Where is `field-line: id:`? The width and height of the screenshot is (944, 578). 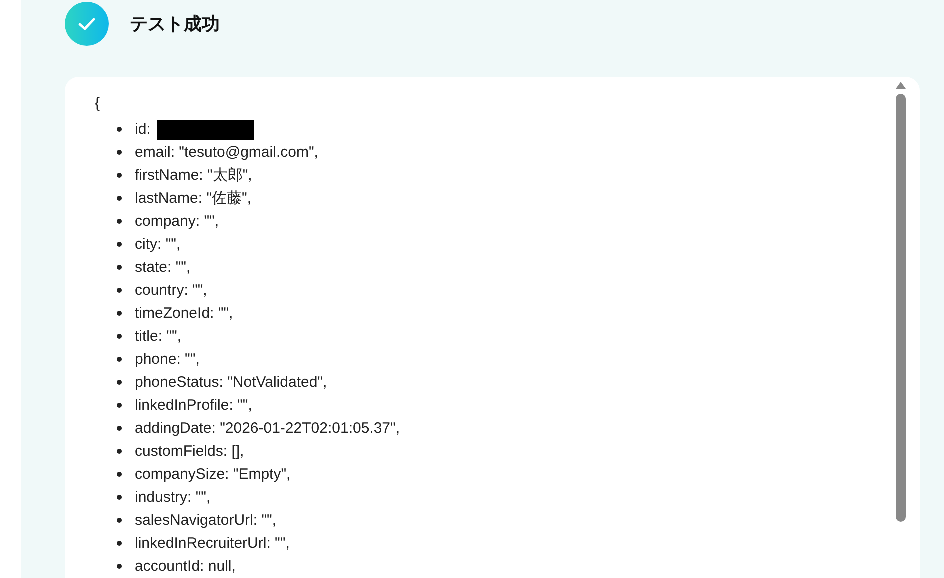
field-line: id: is located at coordinates (143, 129).